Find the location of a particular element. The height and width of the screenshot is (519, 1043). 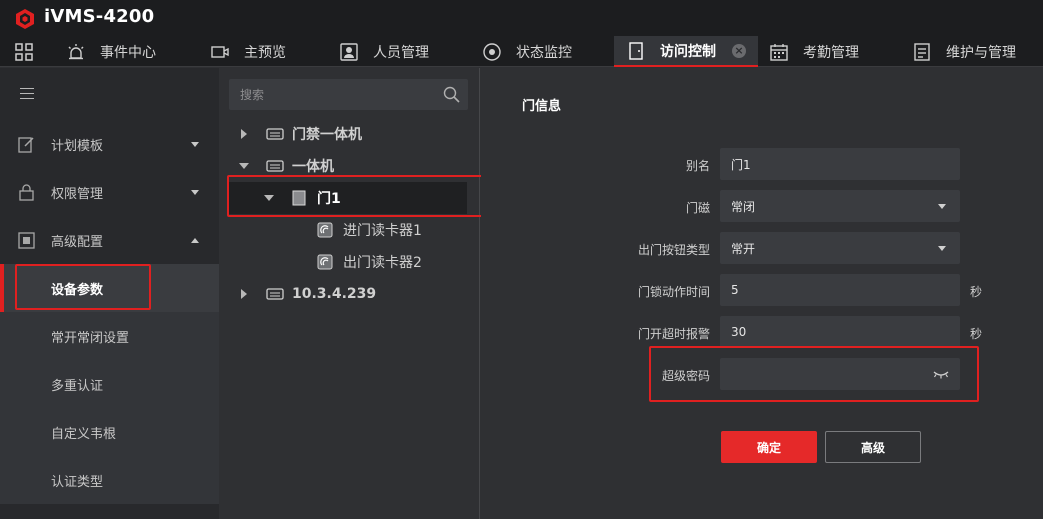

tab-status-monitor: 状态监控 is located at coordinates (527, 51).